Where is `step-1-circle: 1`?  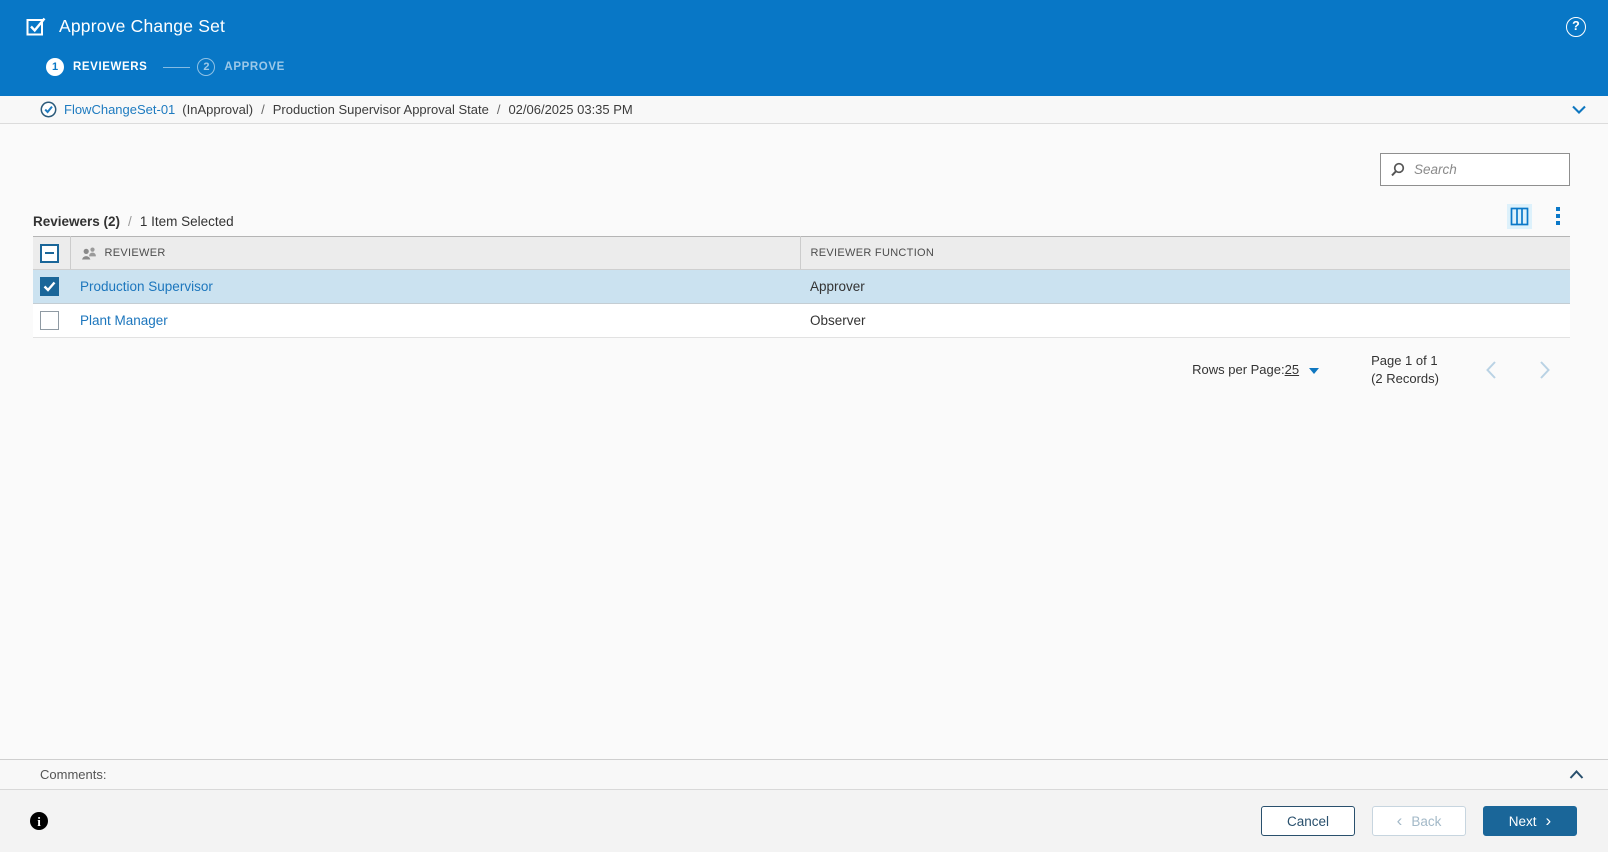
step-1-circle: 1 is located at coordinates (55, 67).